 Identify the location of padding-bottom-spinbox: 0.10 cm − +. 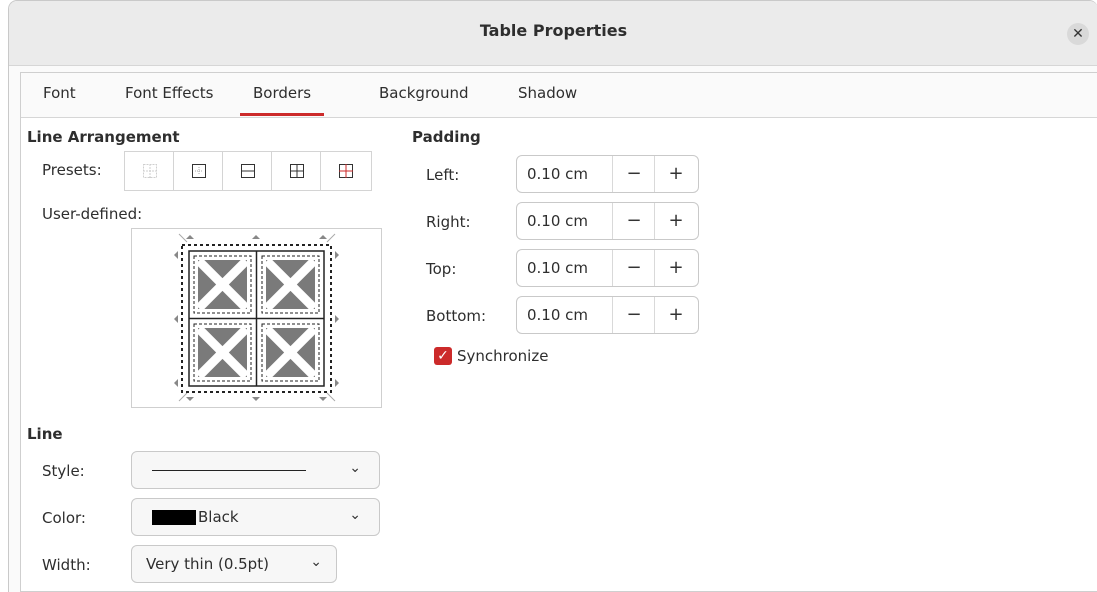
(607, 315).